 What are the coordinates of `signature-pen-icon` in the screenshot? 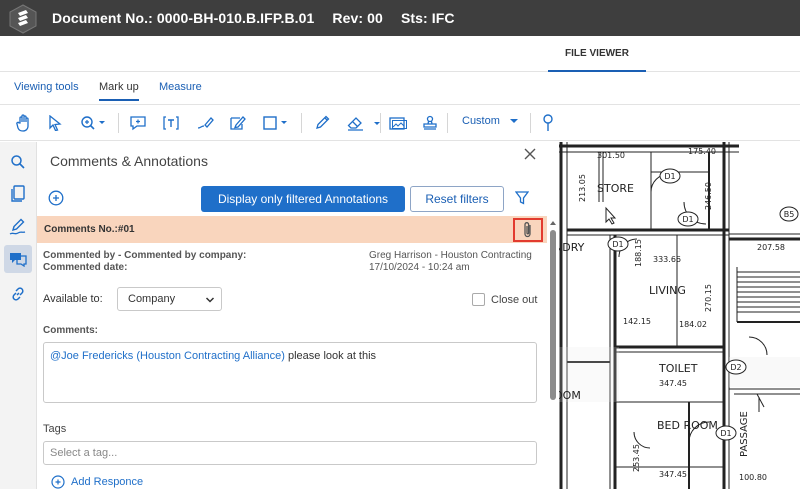 It's located at (18, 227).